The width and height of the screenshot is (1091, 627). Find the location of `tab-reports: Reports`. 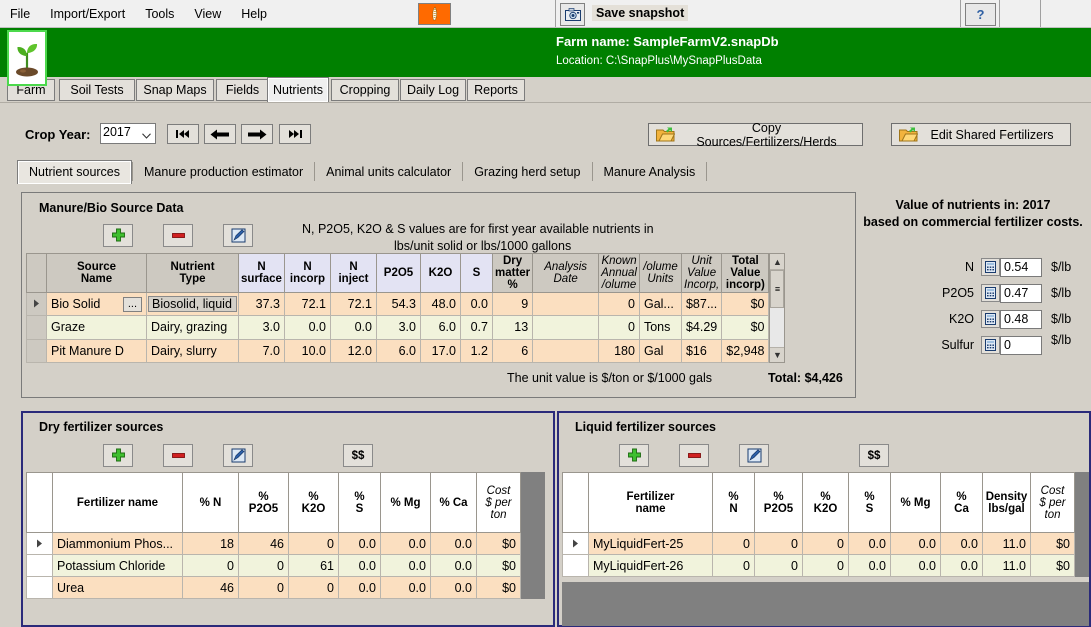

tab-reports: Reports is located at coordinates (496, 90).